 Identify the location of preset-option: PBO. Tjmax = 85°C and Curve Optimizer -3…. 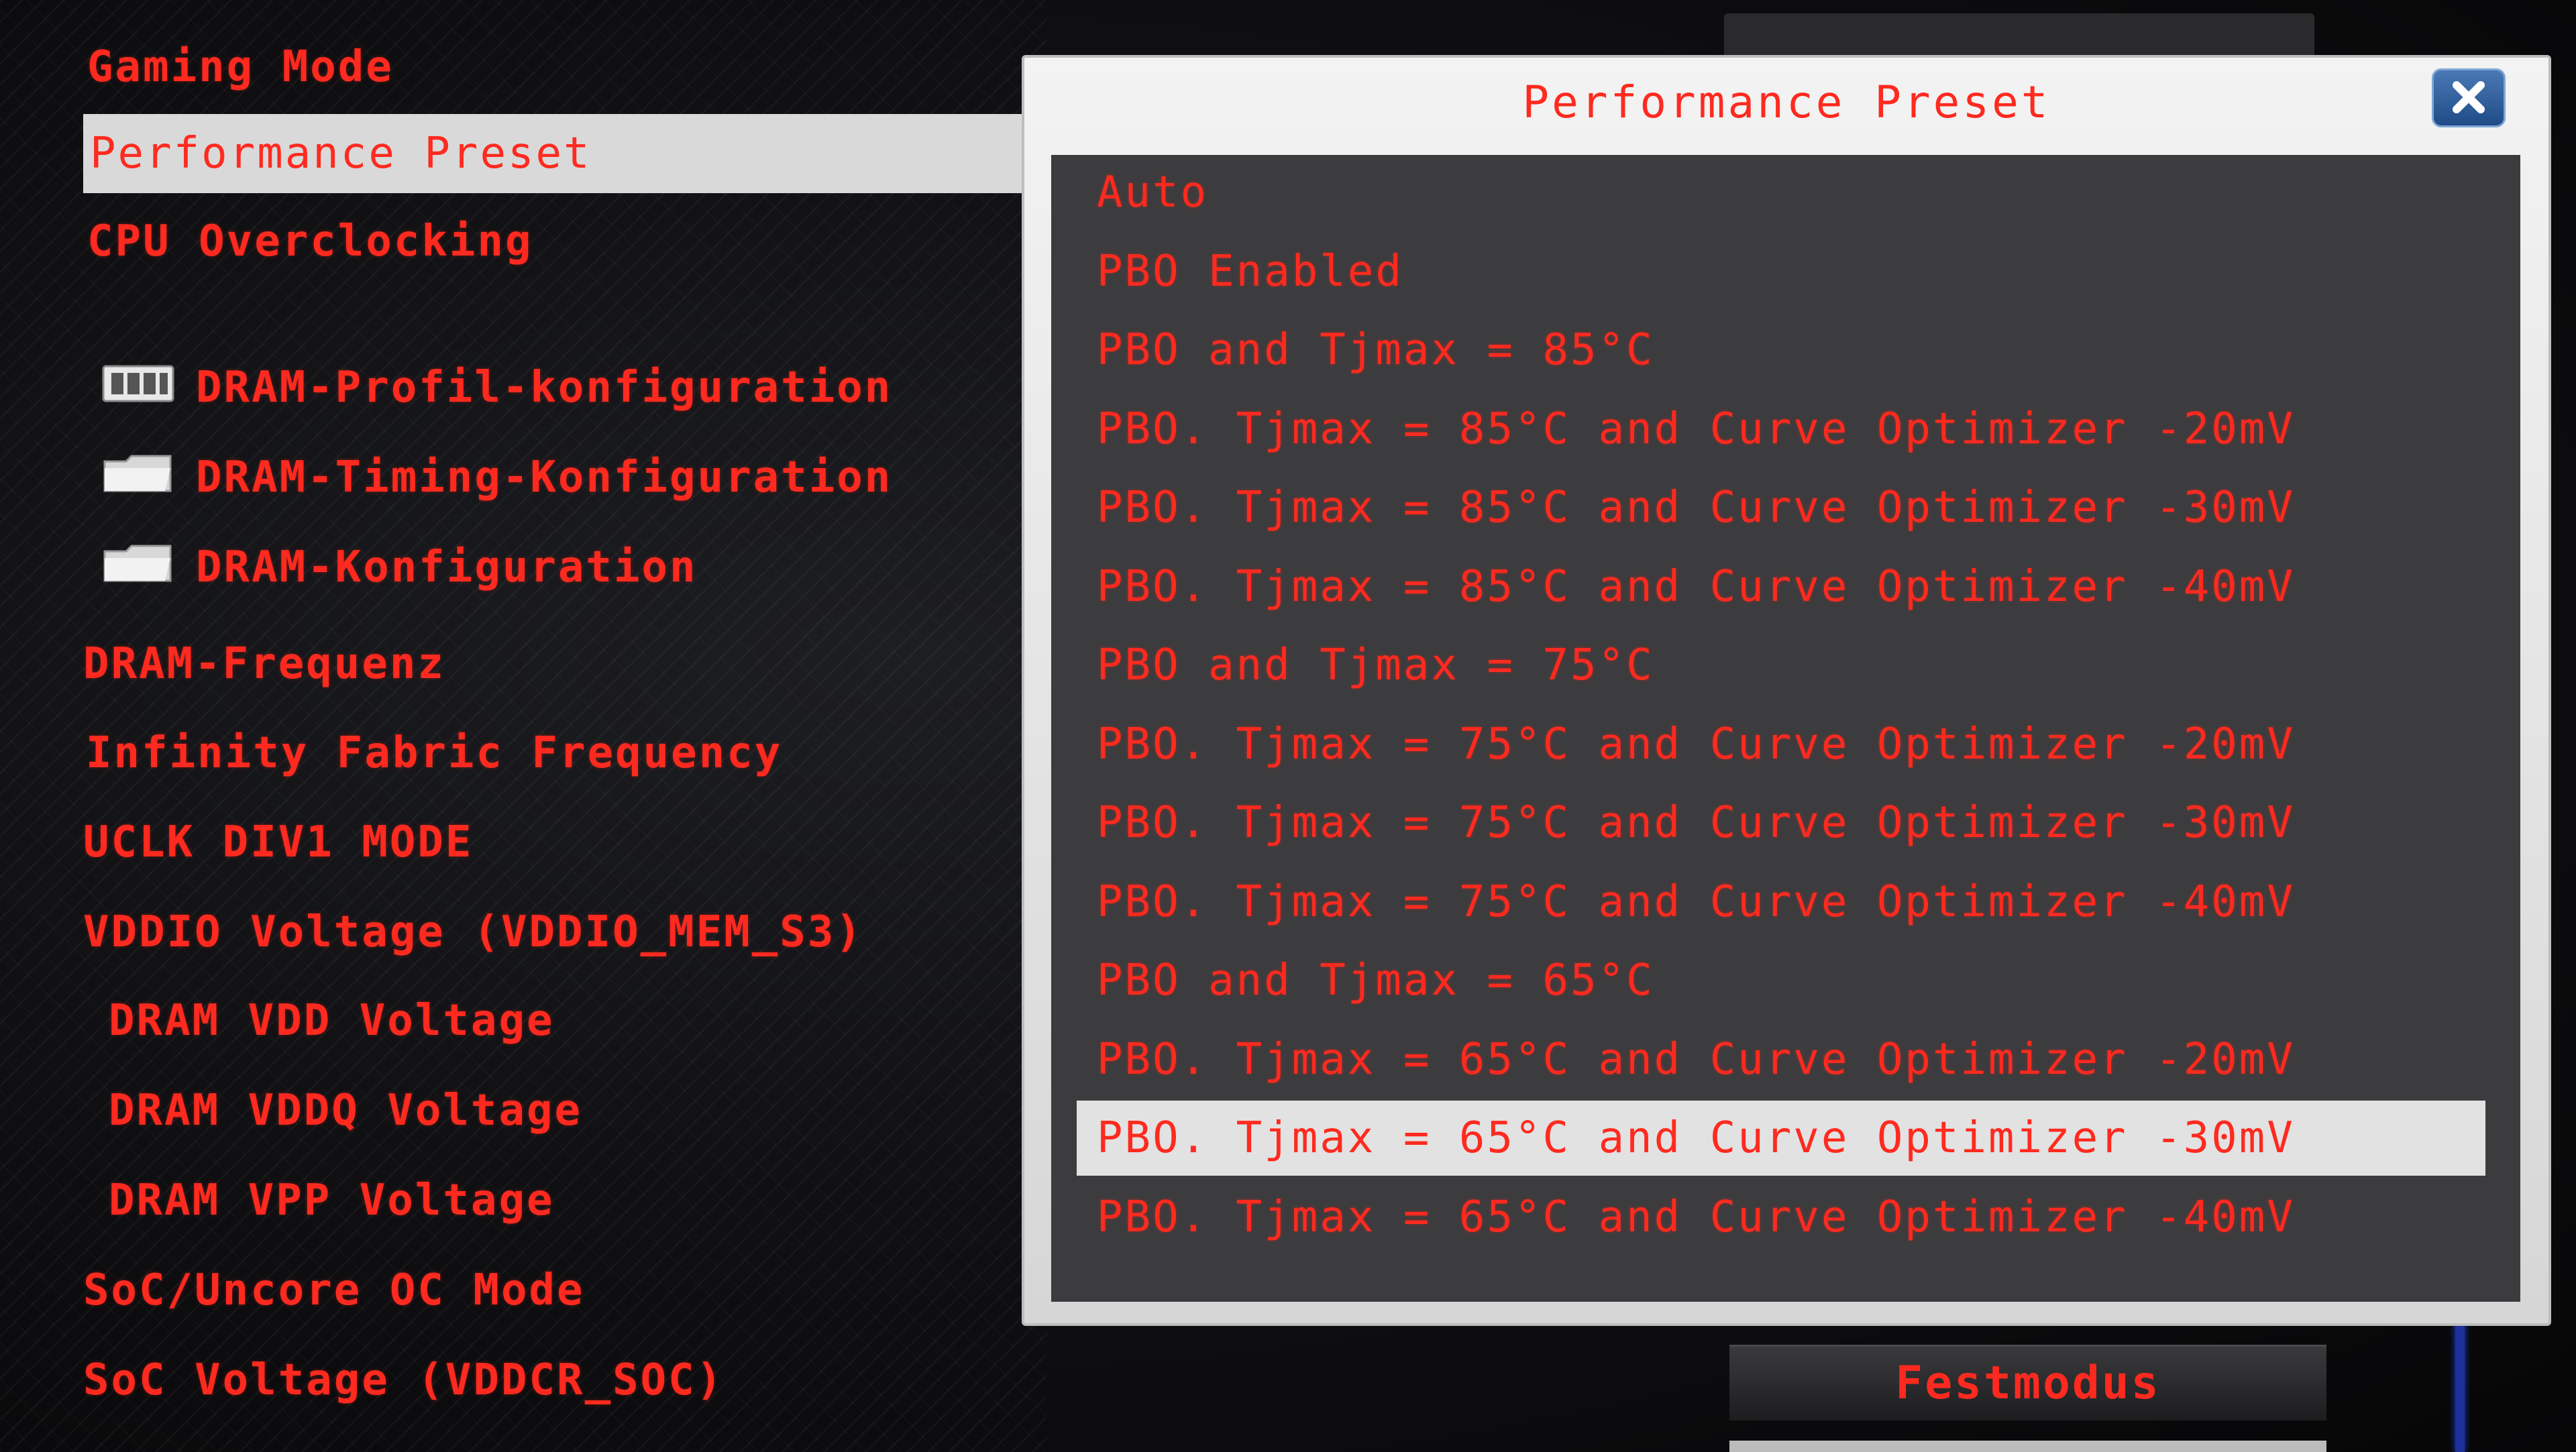
(1772, 507).